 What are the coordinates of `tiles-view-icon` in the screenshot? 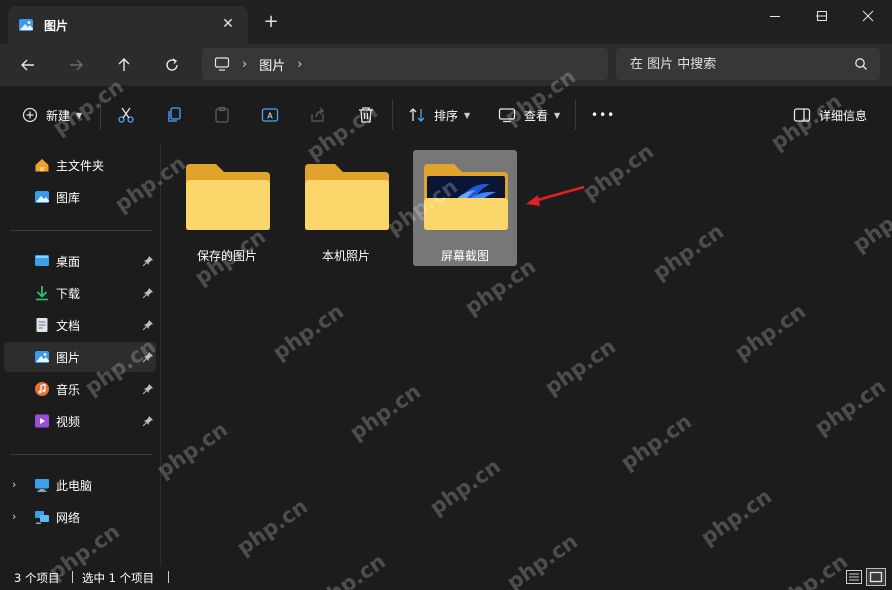 It's located at (876, 577).